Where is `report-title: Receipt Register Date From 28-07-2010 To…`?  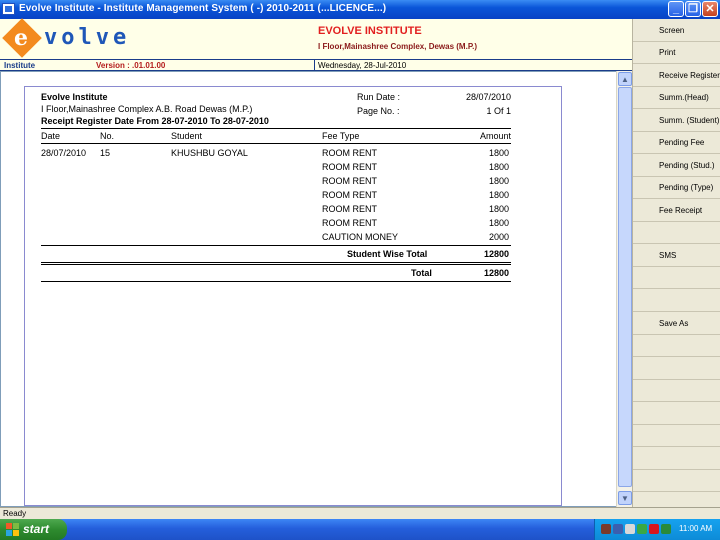
report-title: Receipt Register Date From 28-07-2010 To… is located at coordinates (155, 121).